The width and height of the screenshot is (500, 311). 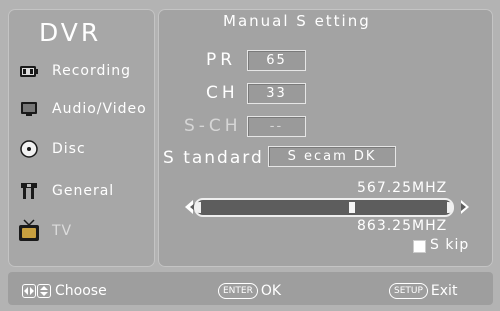 What do you see at coordinates (402, 226) in the screenshot?
I see `frequency-lower: 863.25MHZ` at bounding box center [402, 226].